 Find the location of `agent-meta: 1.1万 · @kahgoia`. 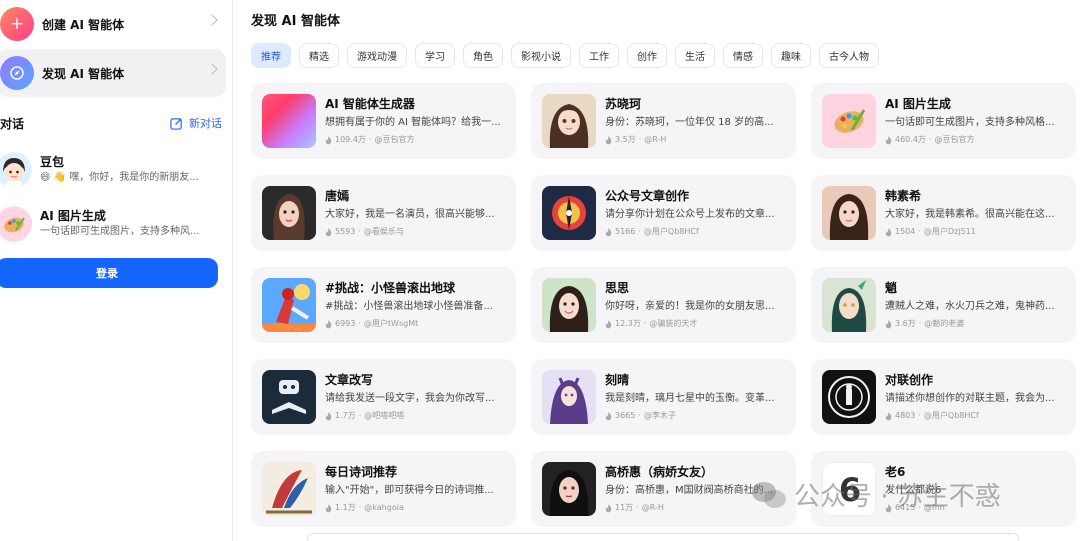

agent-meta: 1.1万 · @kahgoia is located at coordinates (416, 508).